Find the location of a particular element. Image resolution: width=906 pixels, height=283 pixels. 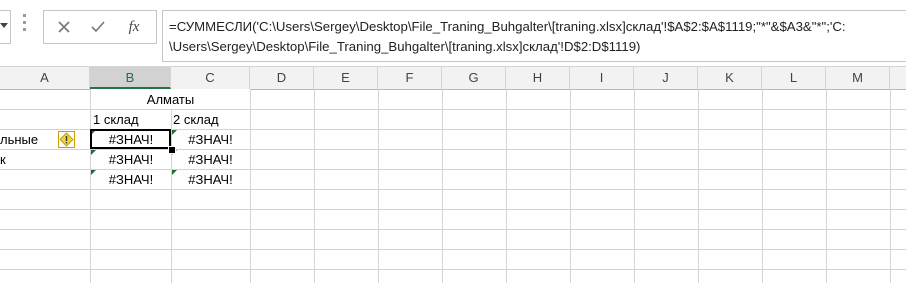

cell-a4: к is located at coordinates (28, 160).